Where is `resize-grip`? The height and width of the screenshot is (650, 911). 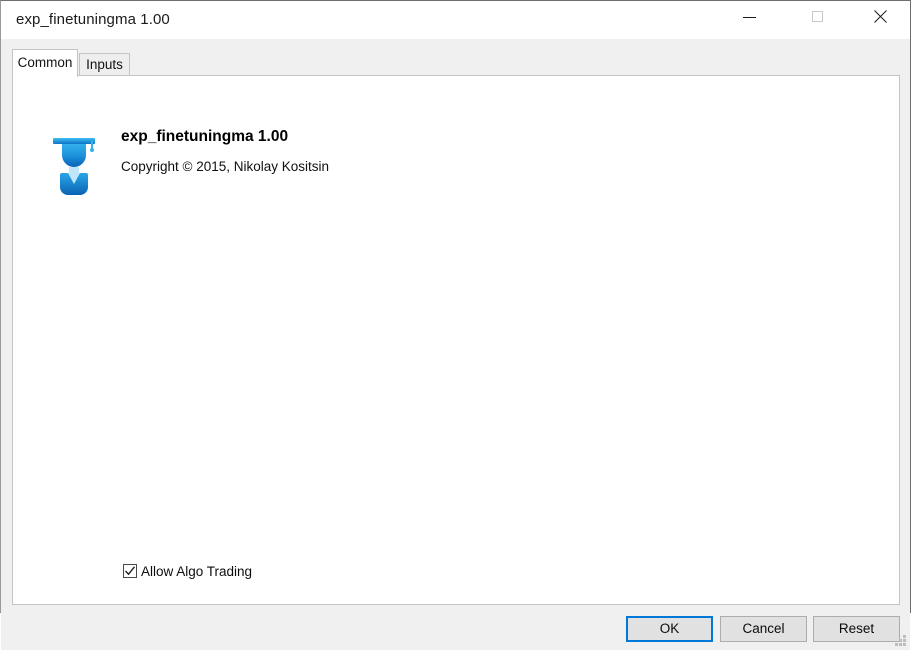 resize-grip is located at coordinates (900, 640).